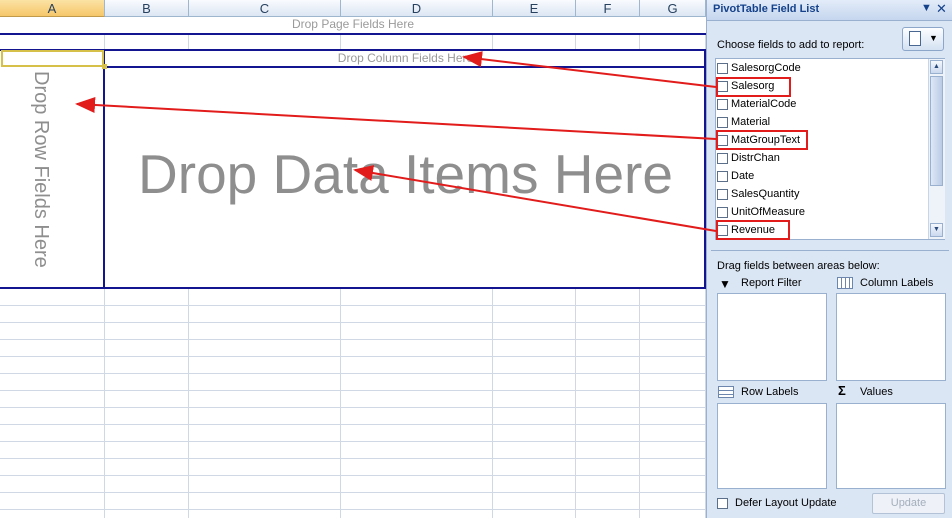 Image resolution: width=952 pixels, height=518 pixels. What do you see at coordinates (753, 87) in the screenshot?
I see `highlight-salesorg` at bounding box center [753, 87].